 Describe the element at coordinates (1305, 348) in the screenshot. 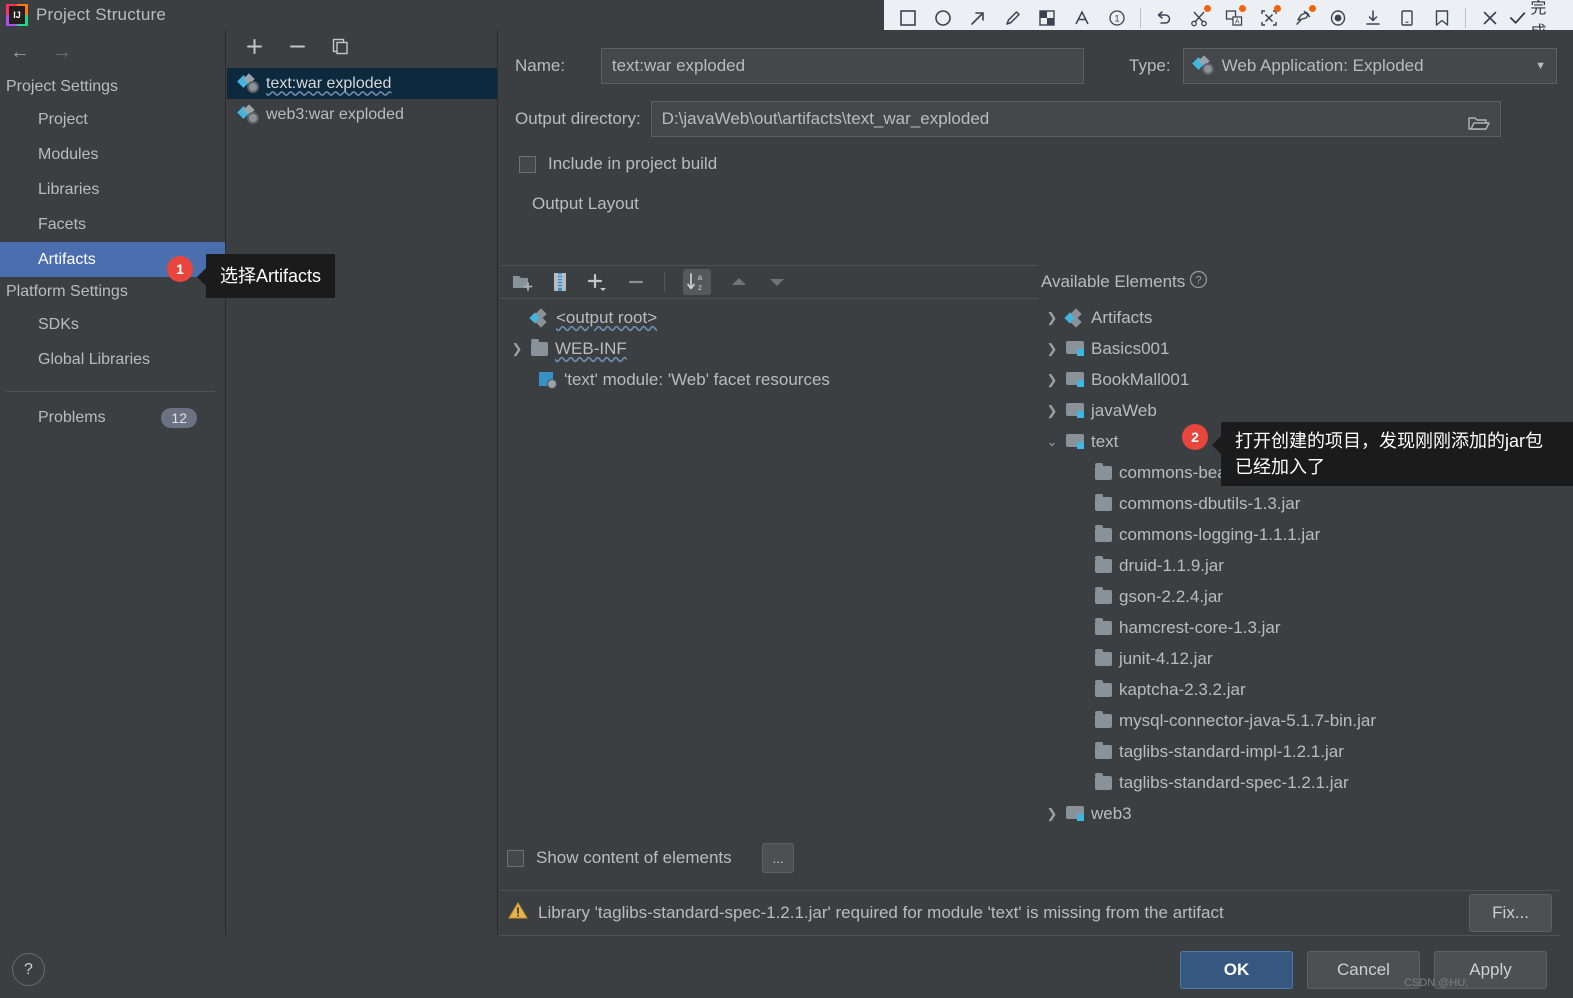

I see `tree-row: ❯ Basics001` at that location.